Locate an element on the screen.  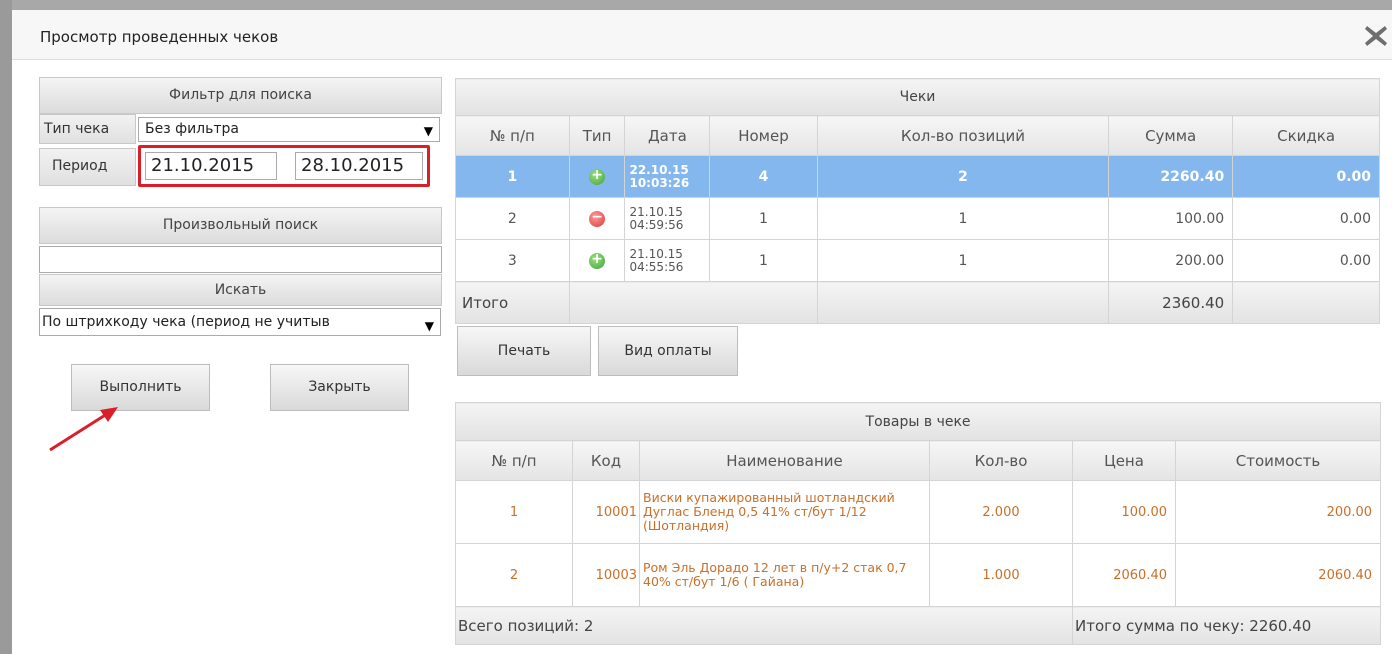
receipt-type-value: Без фильтра is located at coordinates (192, 129).